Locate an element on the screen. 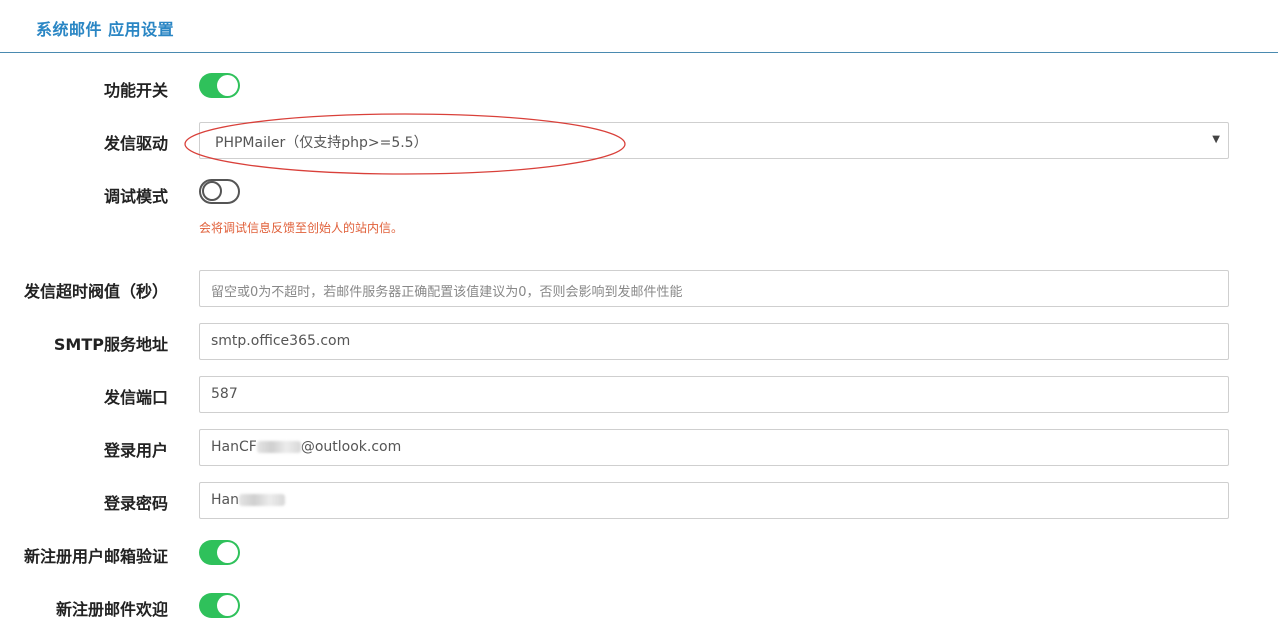 This screenshot has width=1278, height=620. page-title: 系统邮件 应用设置 is located at coordinates (105, 29).